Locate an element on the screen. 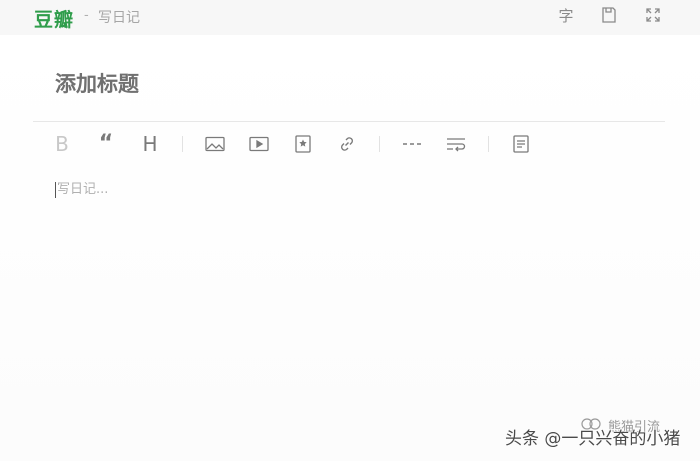 Image resolution: width=700 pixels, height=461 pixels. summary-icon is located at coordinates (521, 144).